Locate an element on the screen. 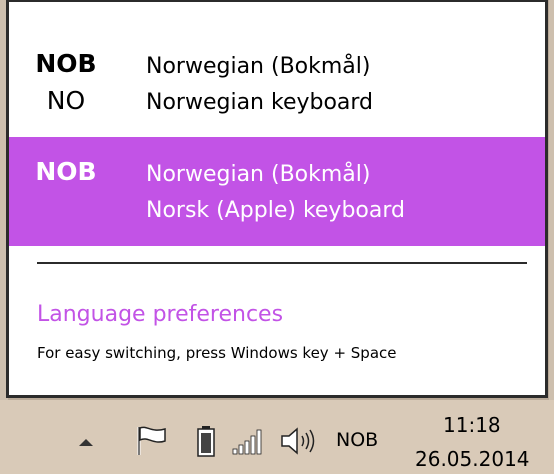  clock-time: 11:18 is located at coordinates (472, 425).